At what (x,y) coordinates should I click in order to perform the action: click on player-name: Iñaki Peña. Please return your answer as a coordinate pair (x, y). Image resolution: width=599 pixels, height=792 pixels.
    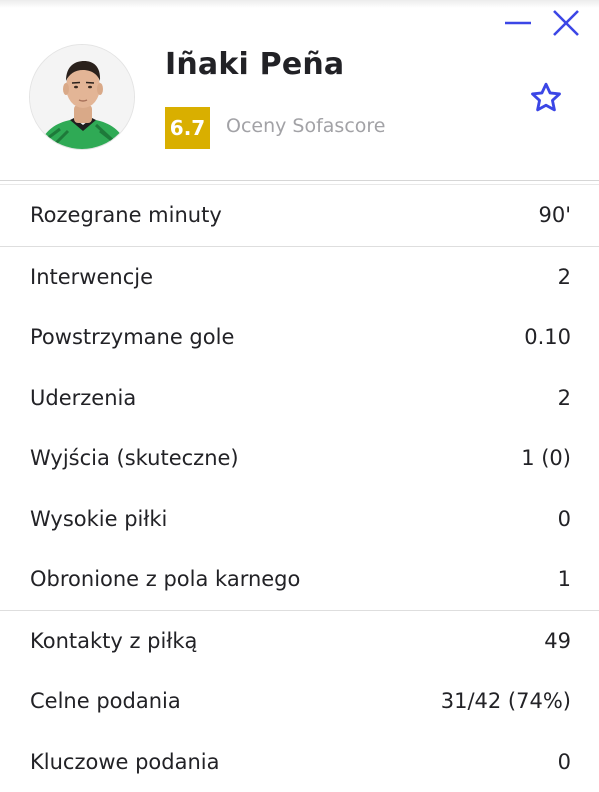
    Looking at the image, I should click on (255, 64).